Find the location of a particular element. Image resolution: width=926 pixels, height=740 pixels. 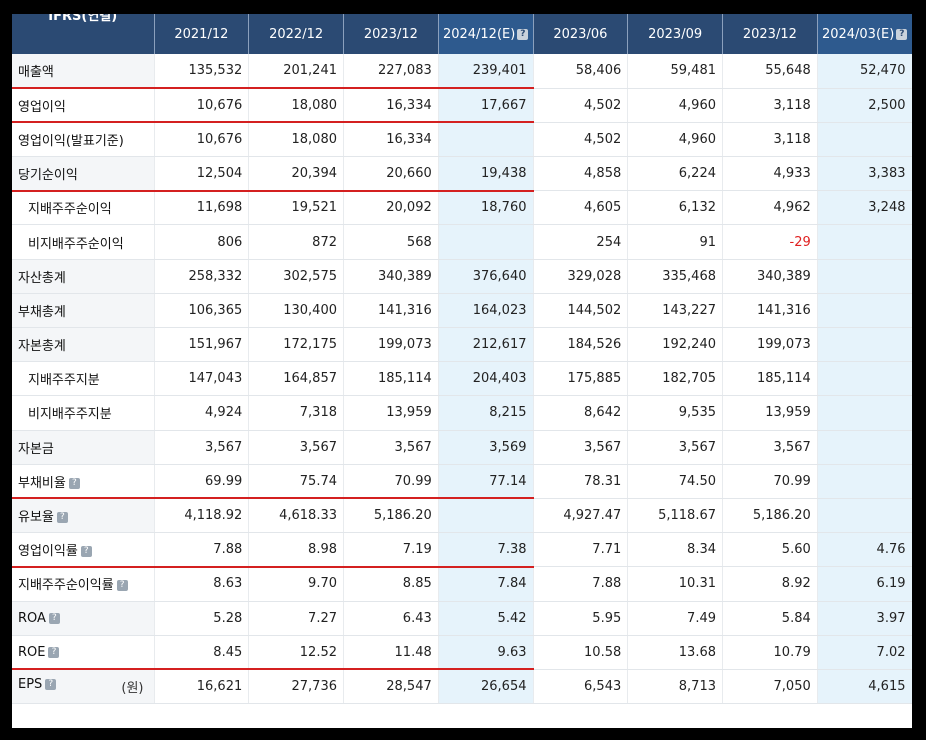

table-row: 비지배주주순이익 806 872 568 254 91 -29 is located at coordinates (462, 242).